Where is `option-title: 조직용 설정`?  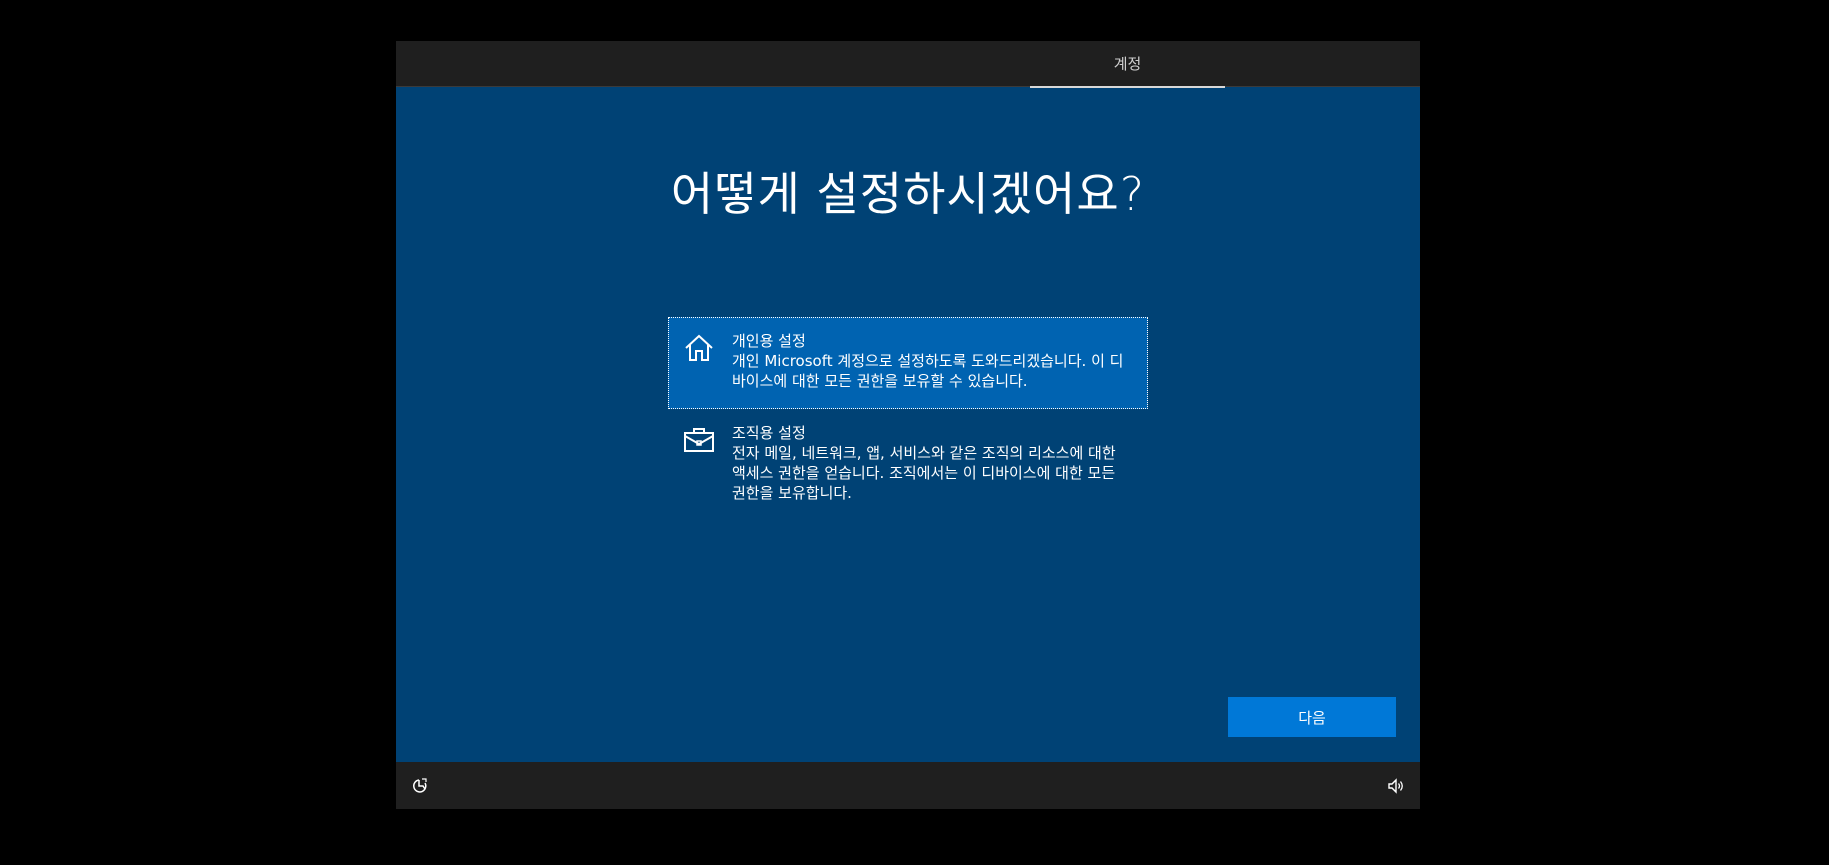 option-title: 조직용 설정 is located at coordinates (769, 433).